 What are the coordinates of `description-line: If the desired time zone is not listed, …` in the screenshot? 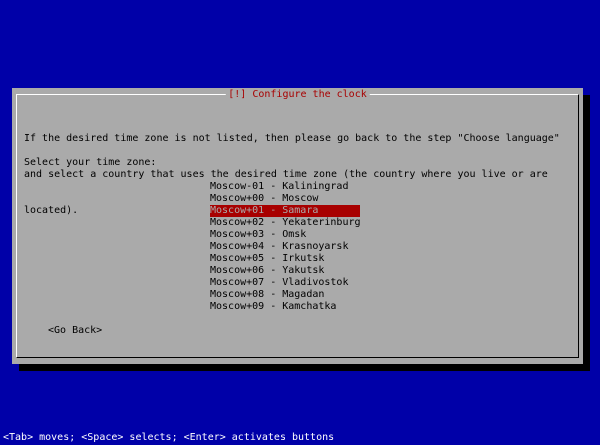 It's located at (292, 138).